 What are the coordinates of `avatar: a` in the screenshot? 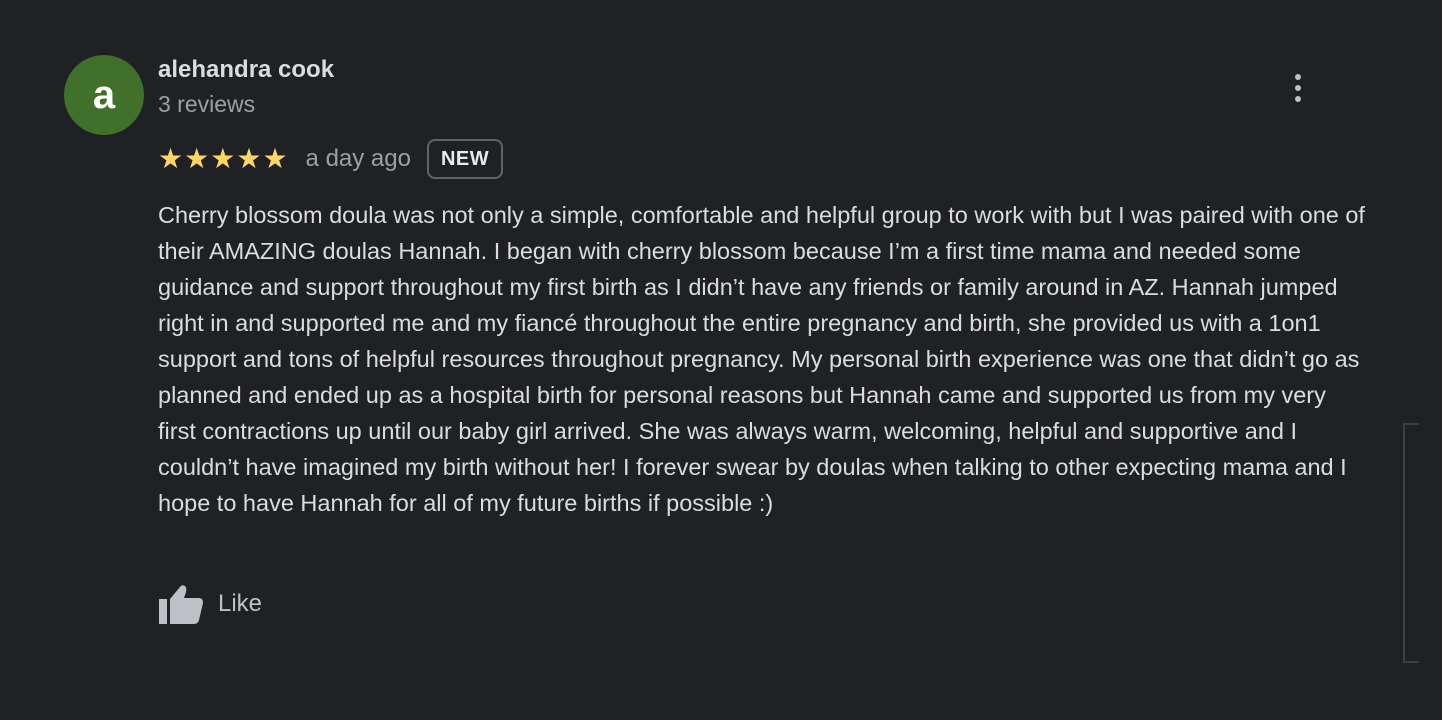 It's located at (104, 95).